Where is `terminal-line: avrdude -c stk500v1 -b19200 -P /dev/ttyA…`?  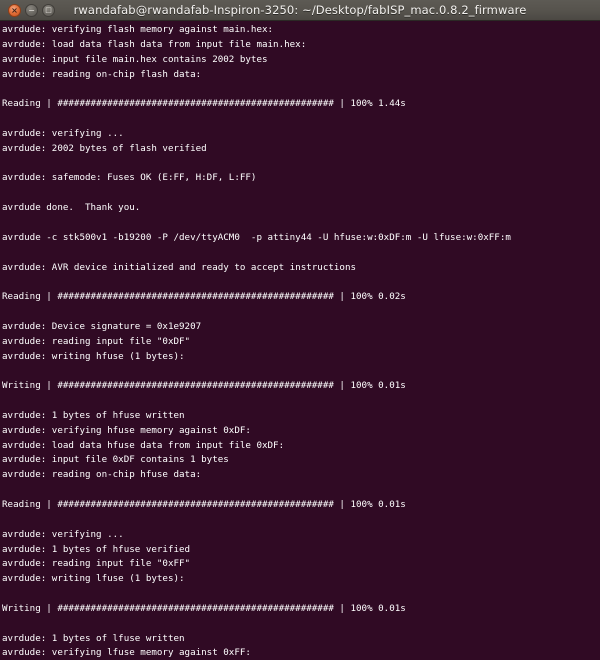 terminal-line: avrdude -c stk500v1 -b19200 -P /dev/ttyA… is located at coordinates (256, 237).